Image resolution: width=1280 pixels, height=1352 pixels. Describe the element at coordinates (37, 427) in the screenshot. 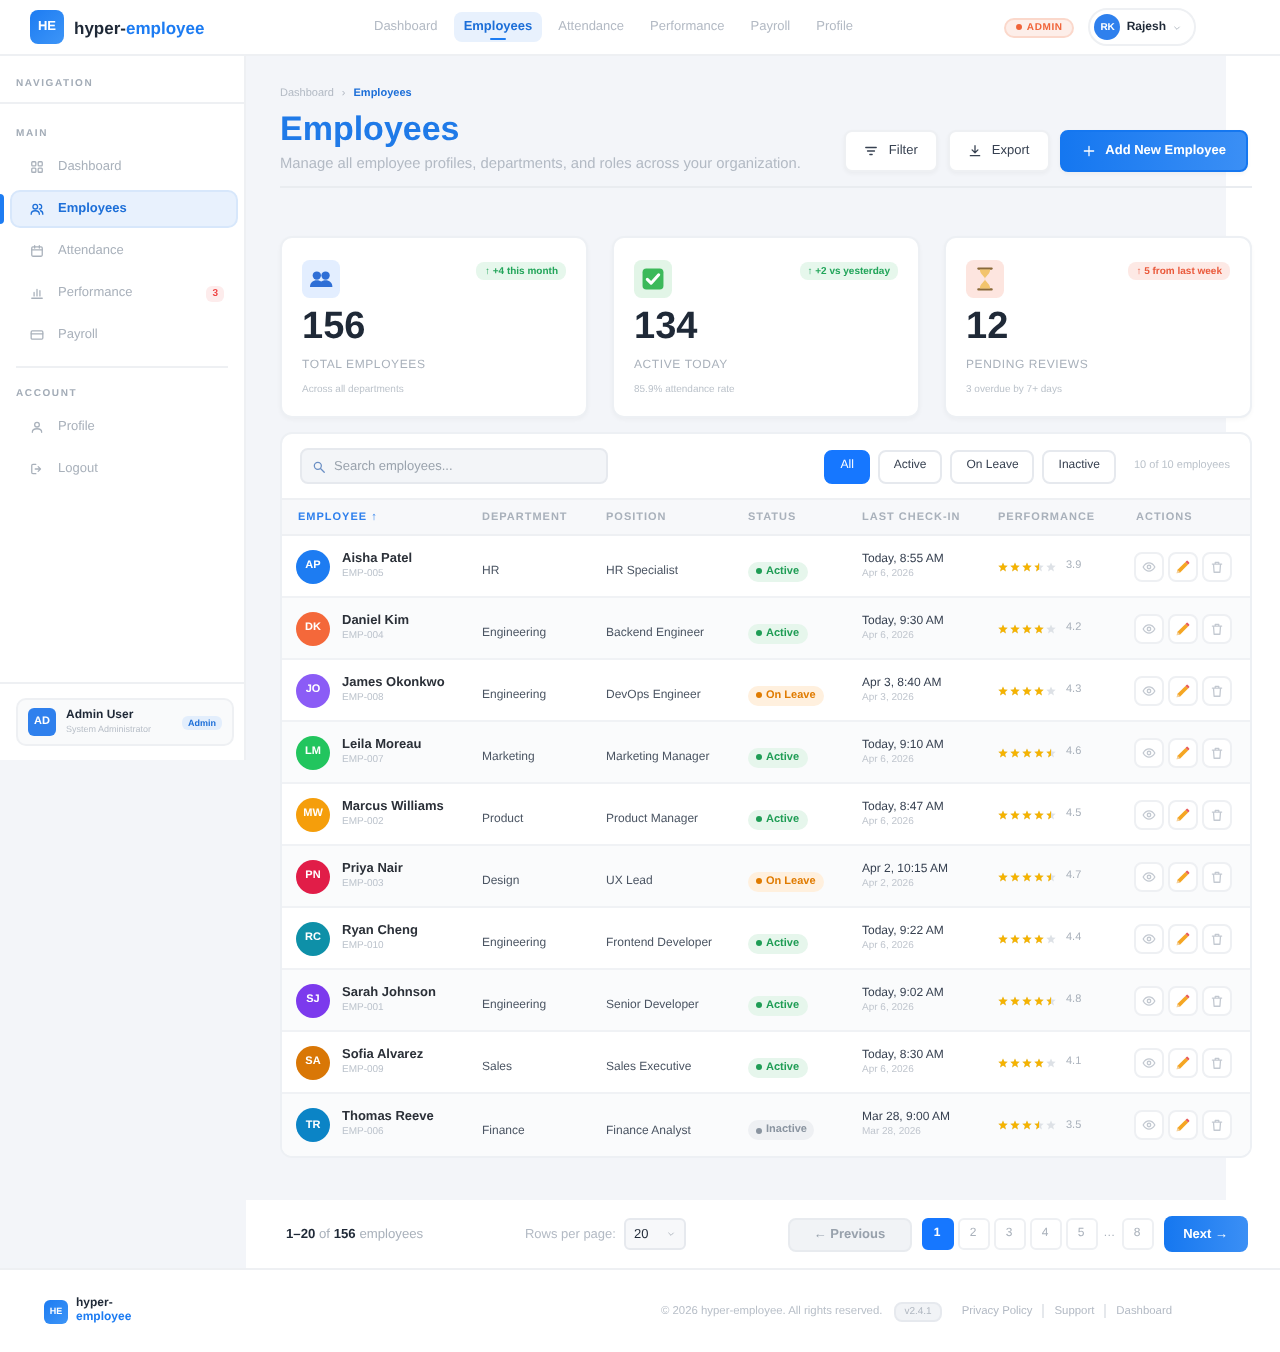

I see `user-icon` at that location.